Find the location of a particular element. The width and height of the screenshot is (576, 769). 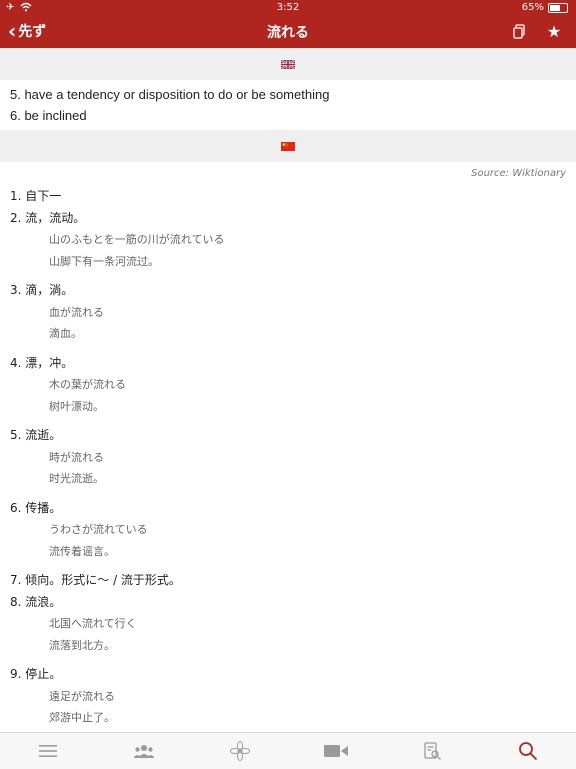

star-icon: ★ is located at coordinates (554, 31).